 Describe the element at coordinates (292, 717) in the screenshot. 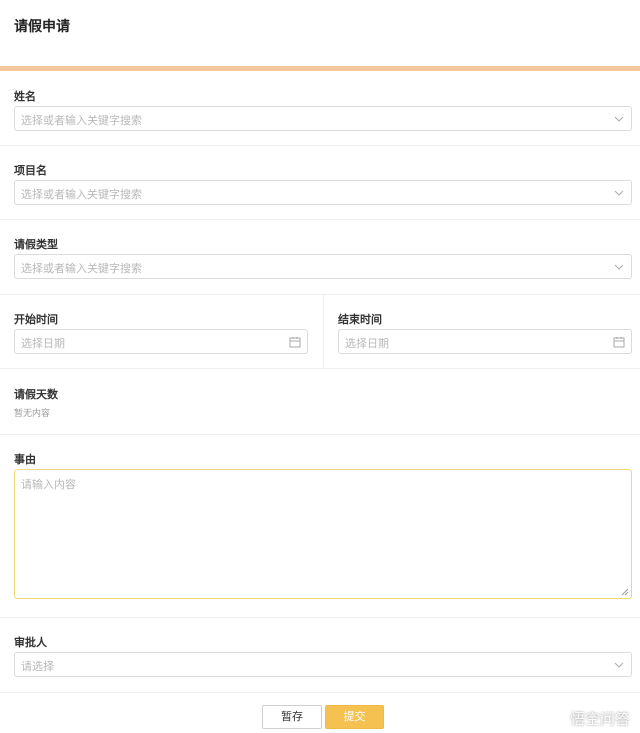

I see `save-draft-button: 暂存` at that location.